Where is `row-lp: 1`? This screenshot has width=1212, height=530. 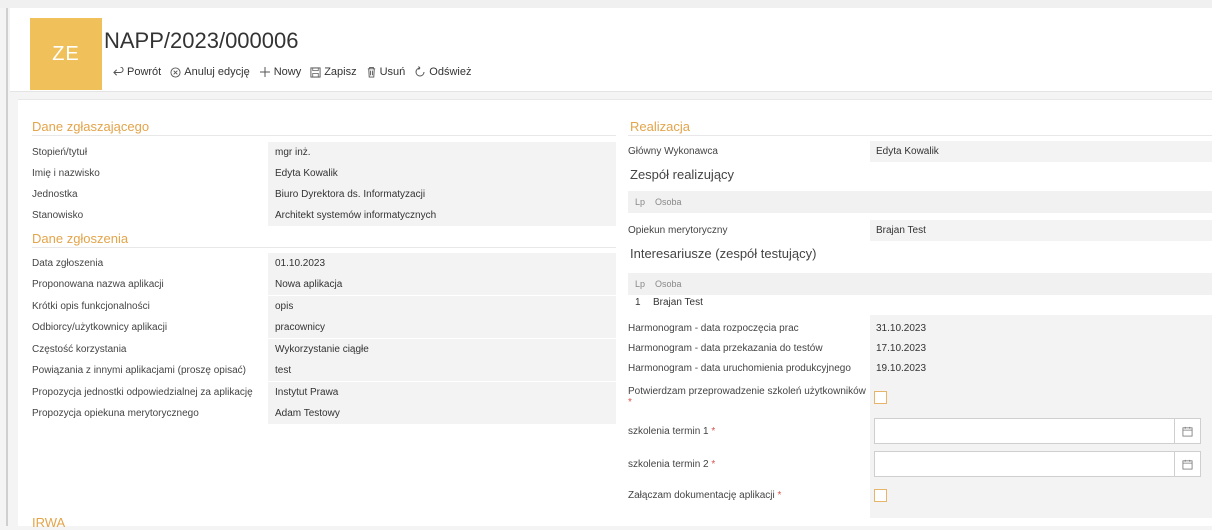
row-lp: 1 is located at coordinates (638, 302).